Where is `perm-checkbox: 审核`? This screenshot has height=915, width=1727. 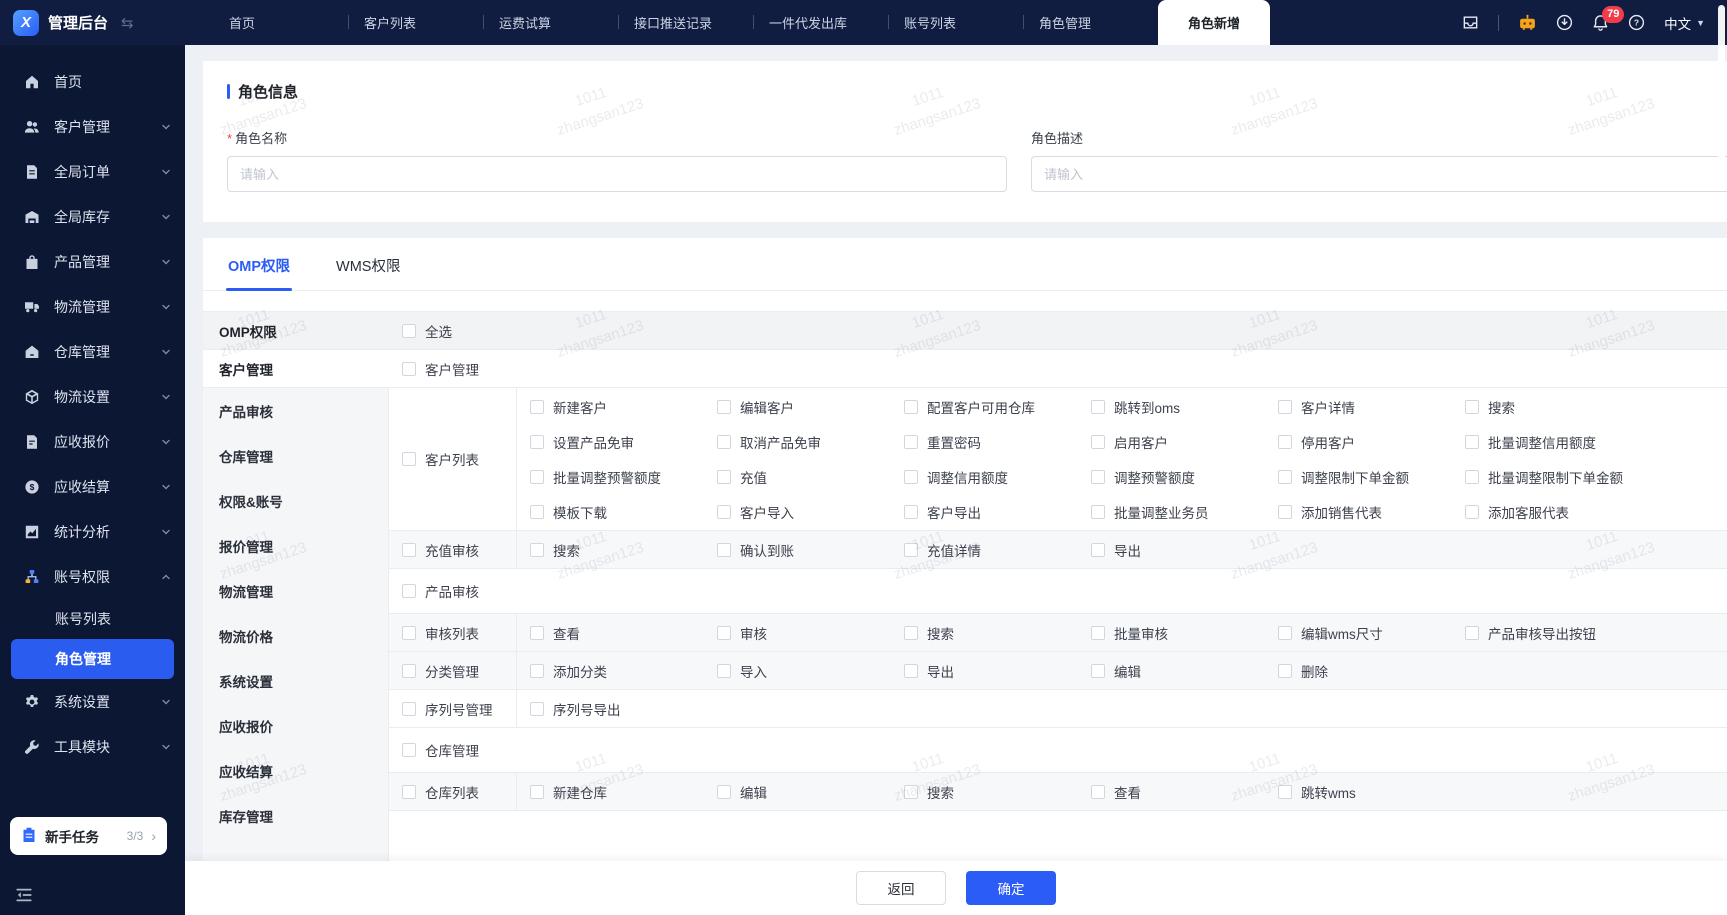 perm-checkbox: 审核 is located at coordinates (797, 633).